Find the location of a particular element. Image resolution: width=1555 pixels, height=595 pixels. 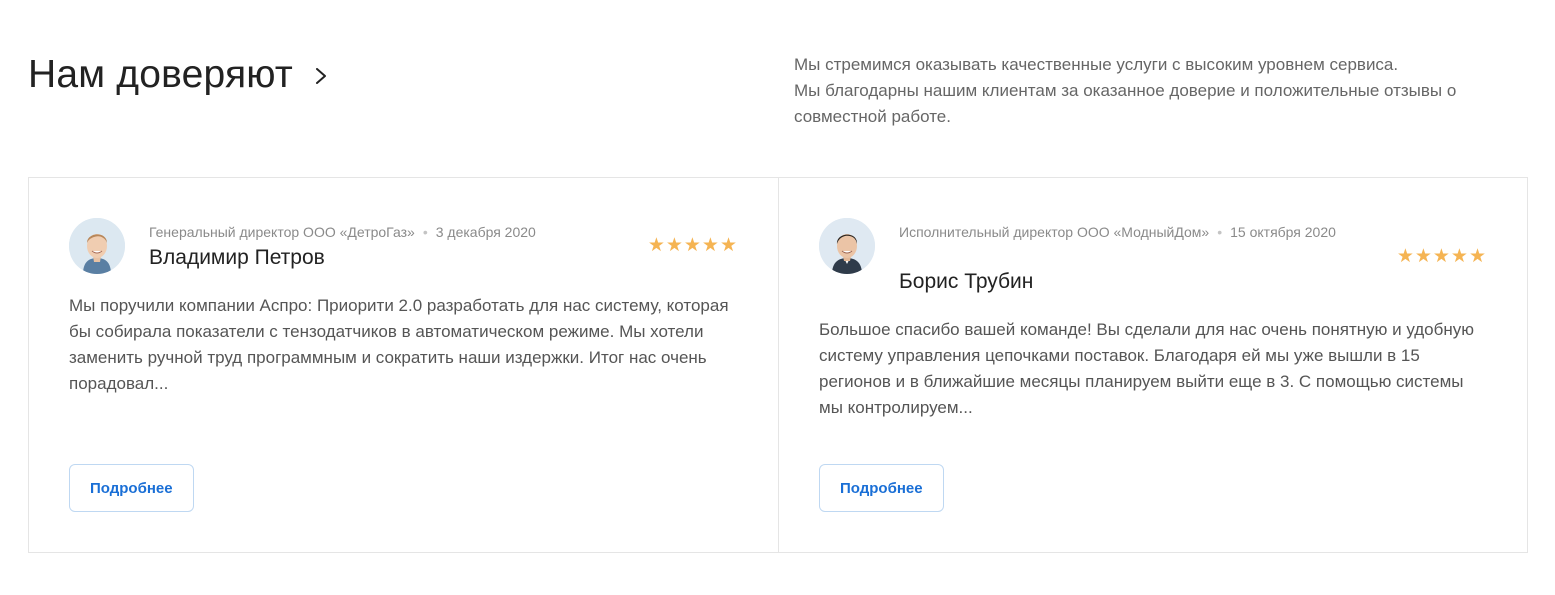

review-date: 15 октября 2020 is located at coordinates (1283, 232).